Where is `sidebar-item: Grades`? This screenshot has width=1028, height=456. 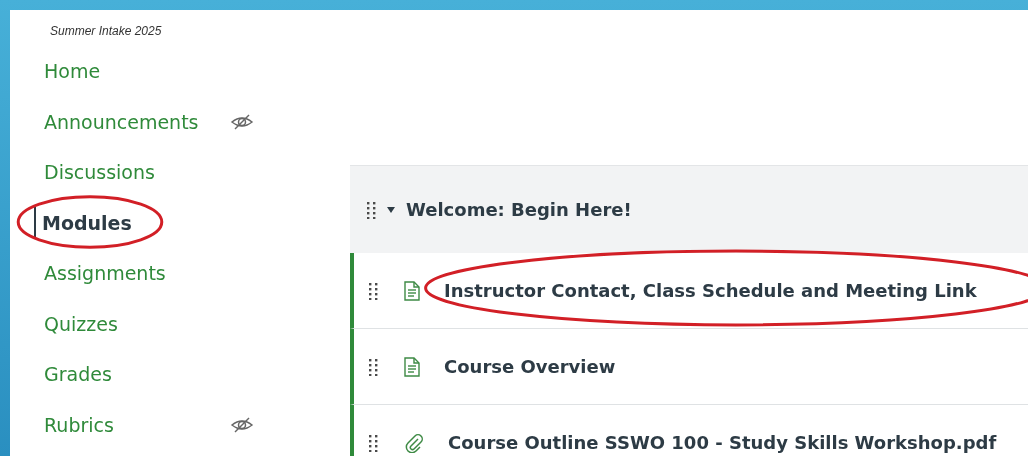
sidebar-item: Grades is located at coordinates (77, 374).